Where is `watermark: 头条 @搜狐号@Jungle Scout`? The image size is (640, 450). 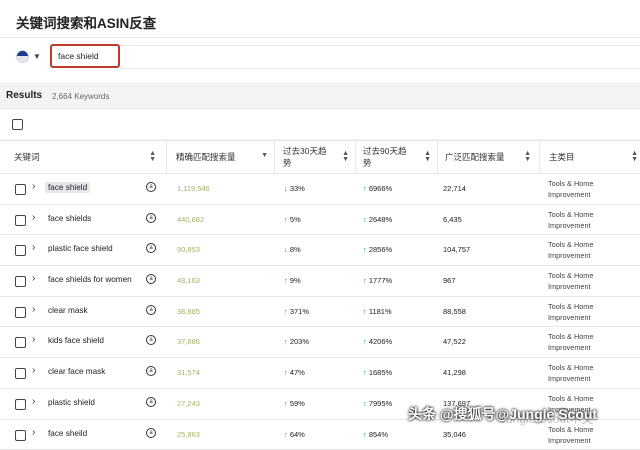 watermark: 头条 @搜狐号@Jungle Scout is located at coordinates (502, 414).